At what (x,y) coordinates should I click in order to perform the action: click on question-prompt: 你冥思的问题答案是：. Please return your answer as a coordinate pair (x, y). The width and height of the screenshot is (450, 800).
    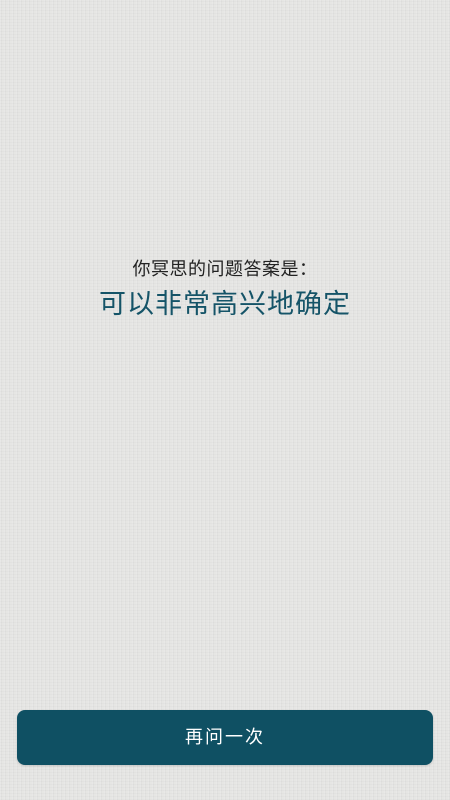
    Looking at the image, I should click on (225, 269).